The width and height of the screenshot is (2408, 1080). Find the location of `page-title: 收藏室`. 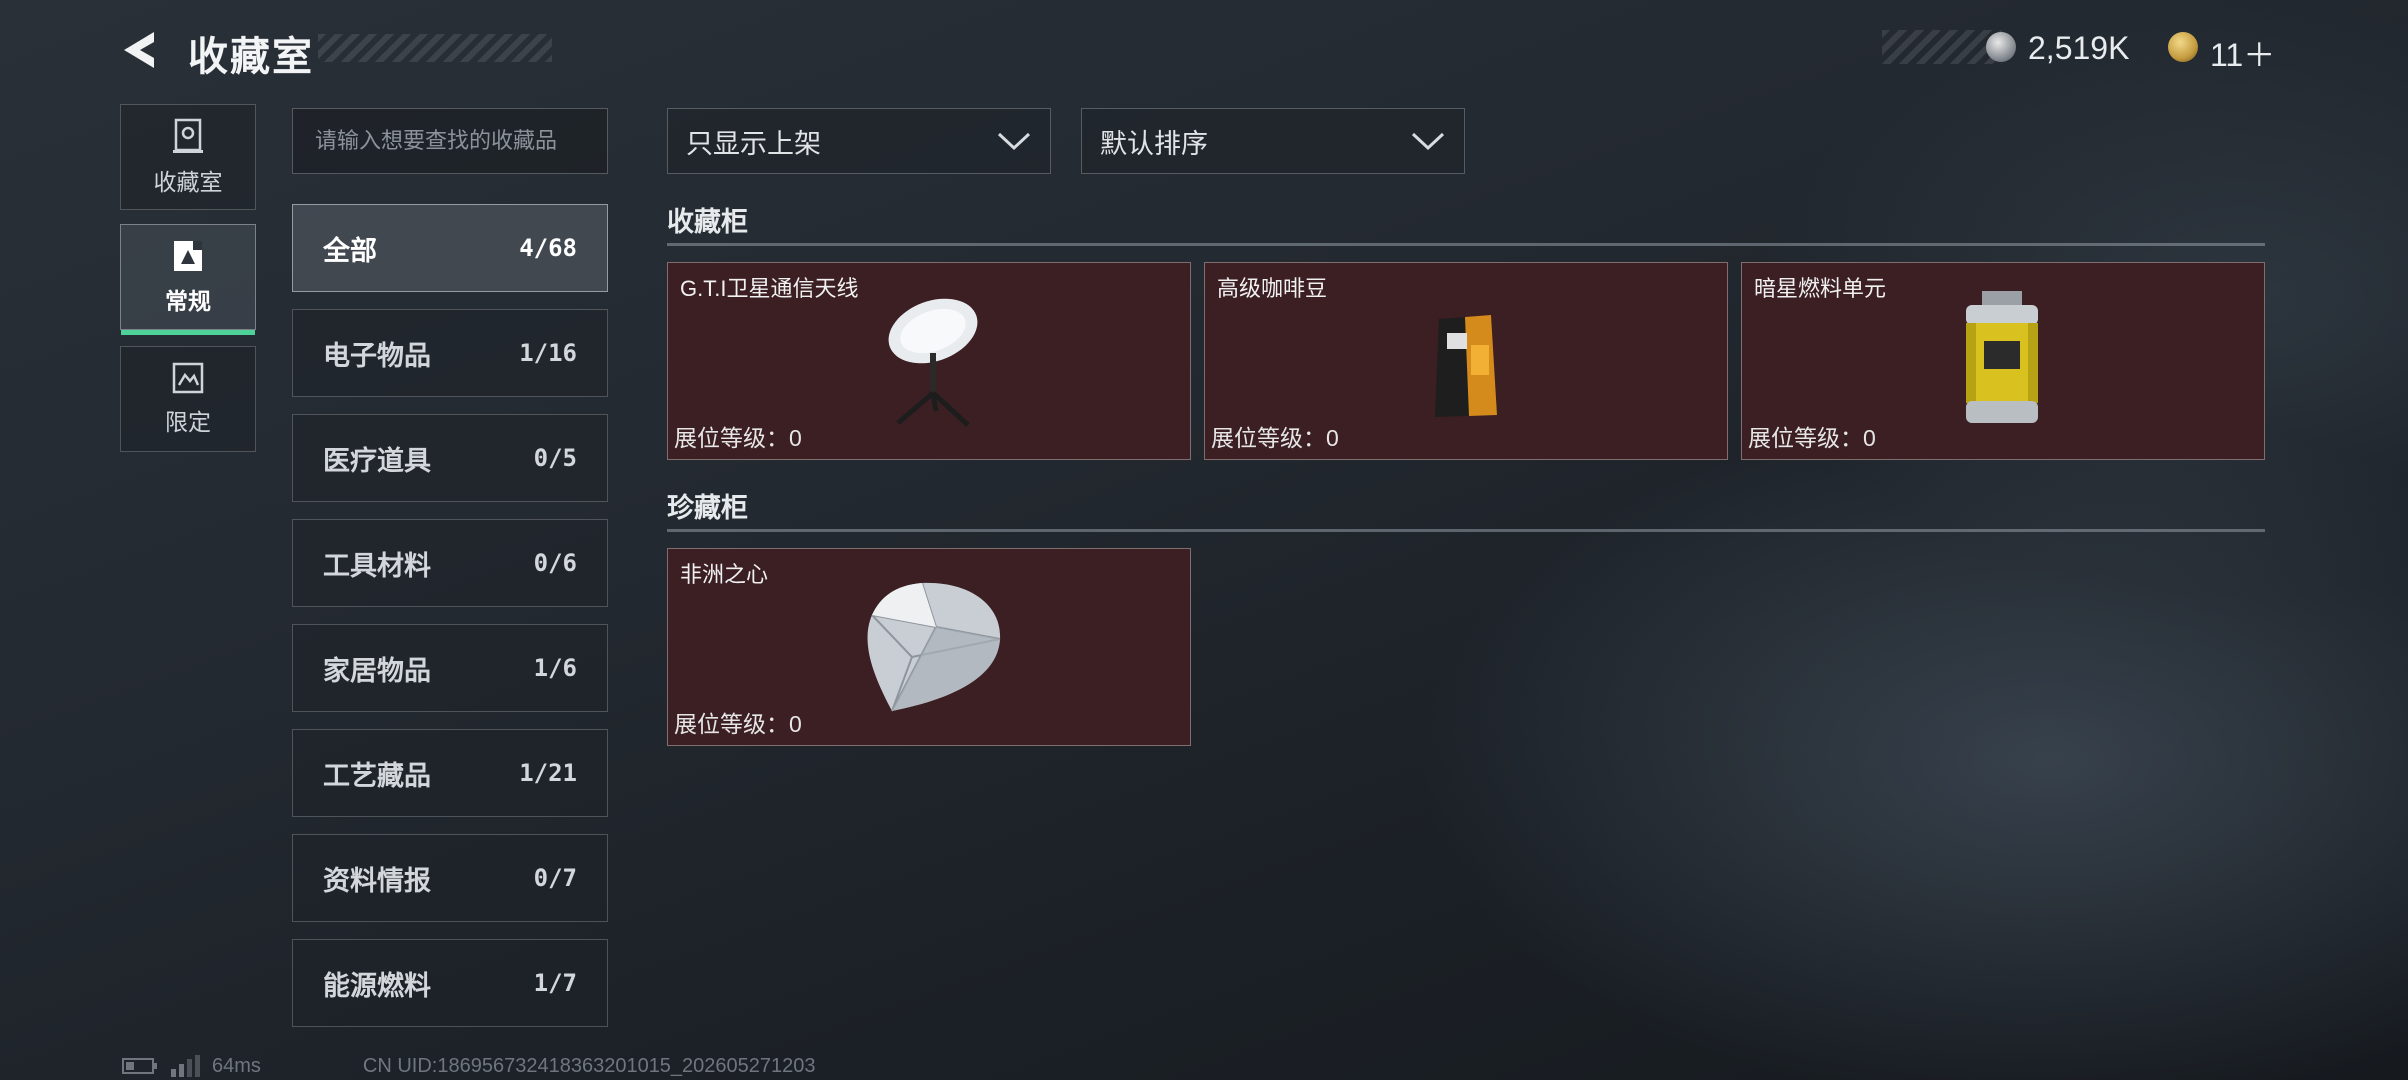

page-title: 收藏室 is located at coordinates (251, 57).